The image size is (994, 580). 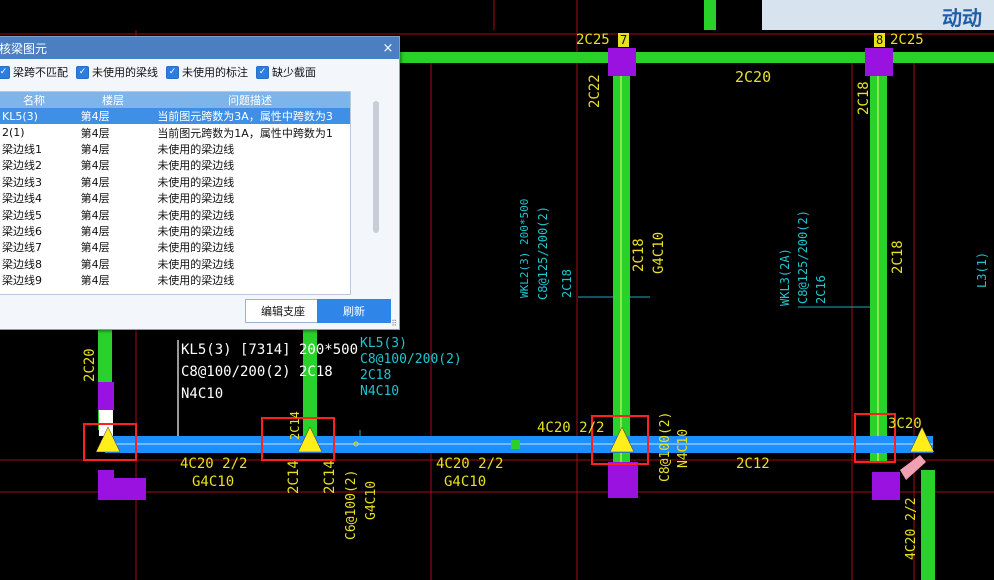 What do you see at coordinates (90, 365) in the screenshot?
I see `col-label-2c20: 2C20` at bounding box center [90, 365].